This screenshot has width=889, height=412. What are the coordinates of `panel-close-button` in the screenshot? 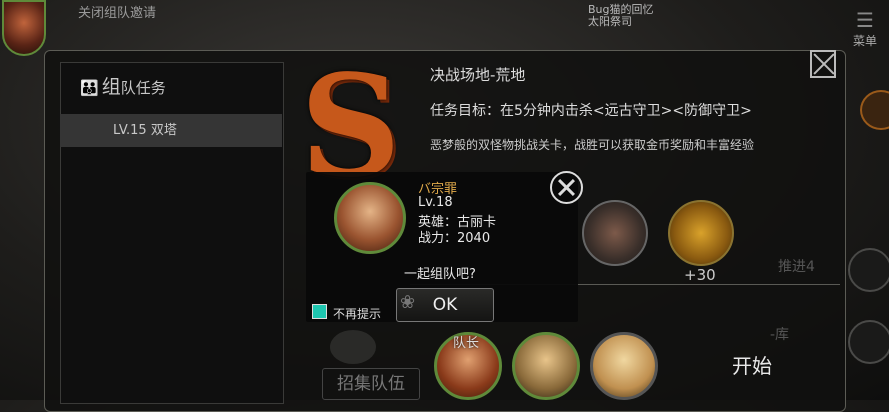 It's located at (823, 64).